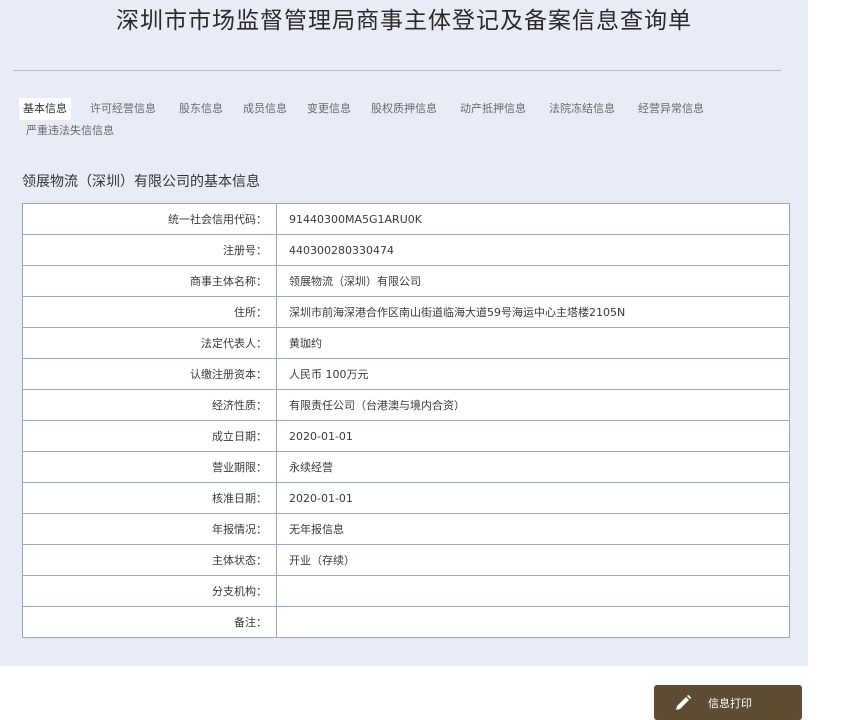 The image size is (846, 720). Describe the element at coordinates (141, 182) in the screenshot. I see `section-title: 领展物流（深圳）有限公司的基本信息` at that location.